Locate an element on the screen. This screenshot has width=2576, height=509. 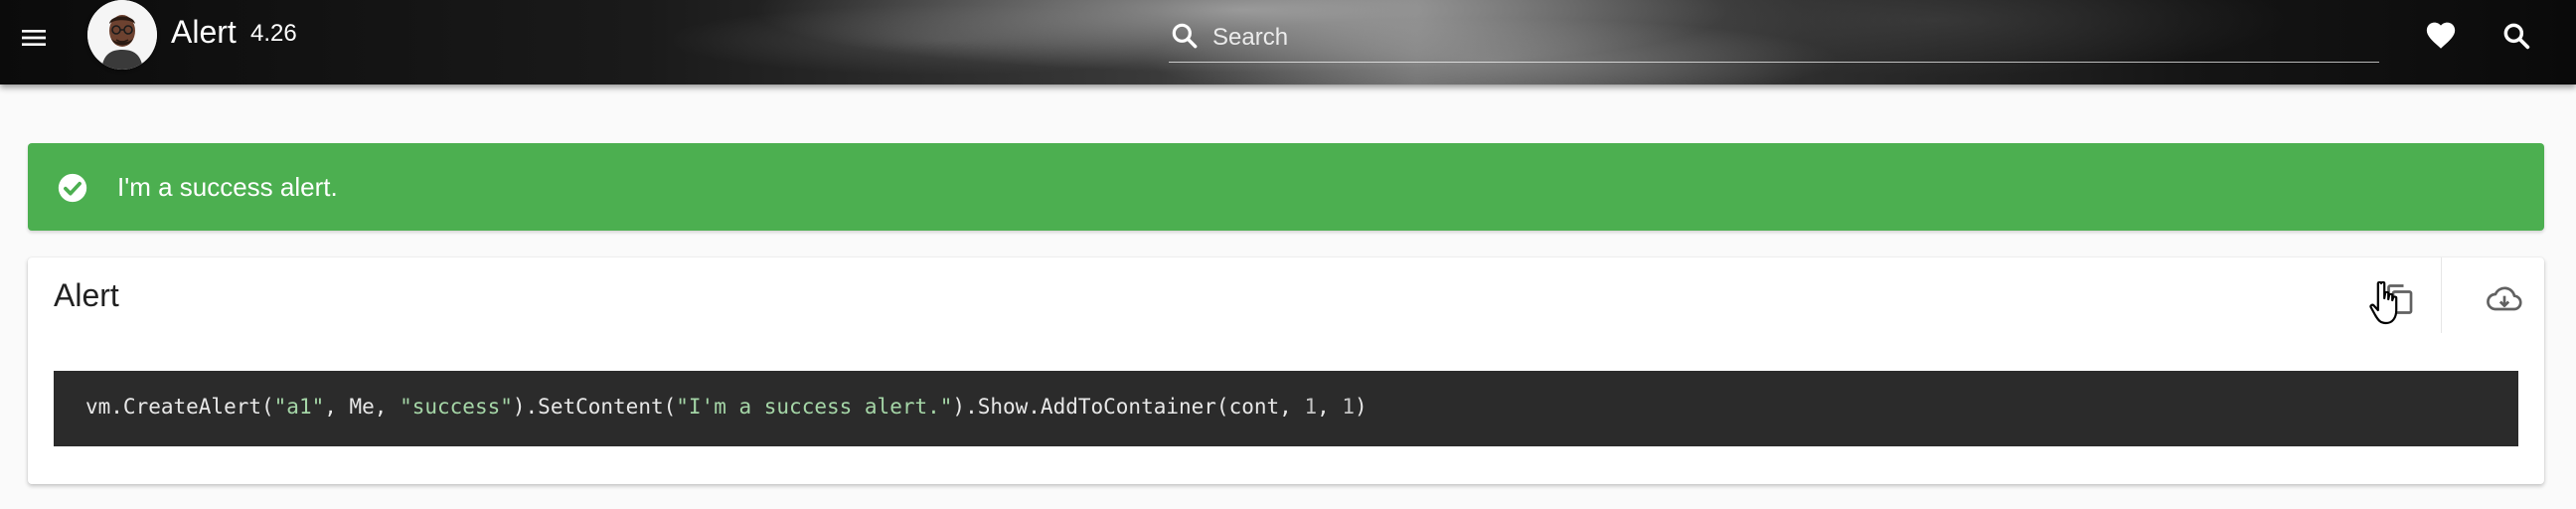
menu-button is located at coordinates (34, 38).